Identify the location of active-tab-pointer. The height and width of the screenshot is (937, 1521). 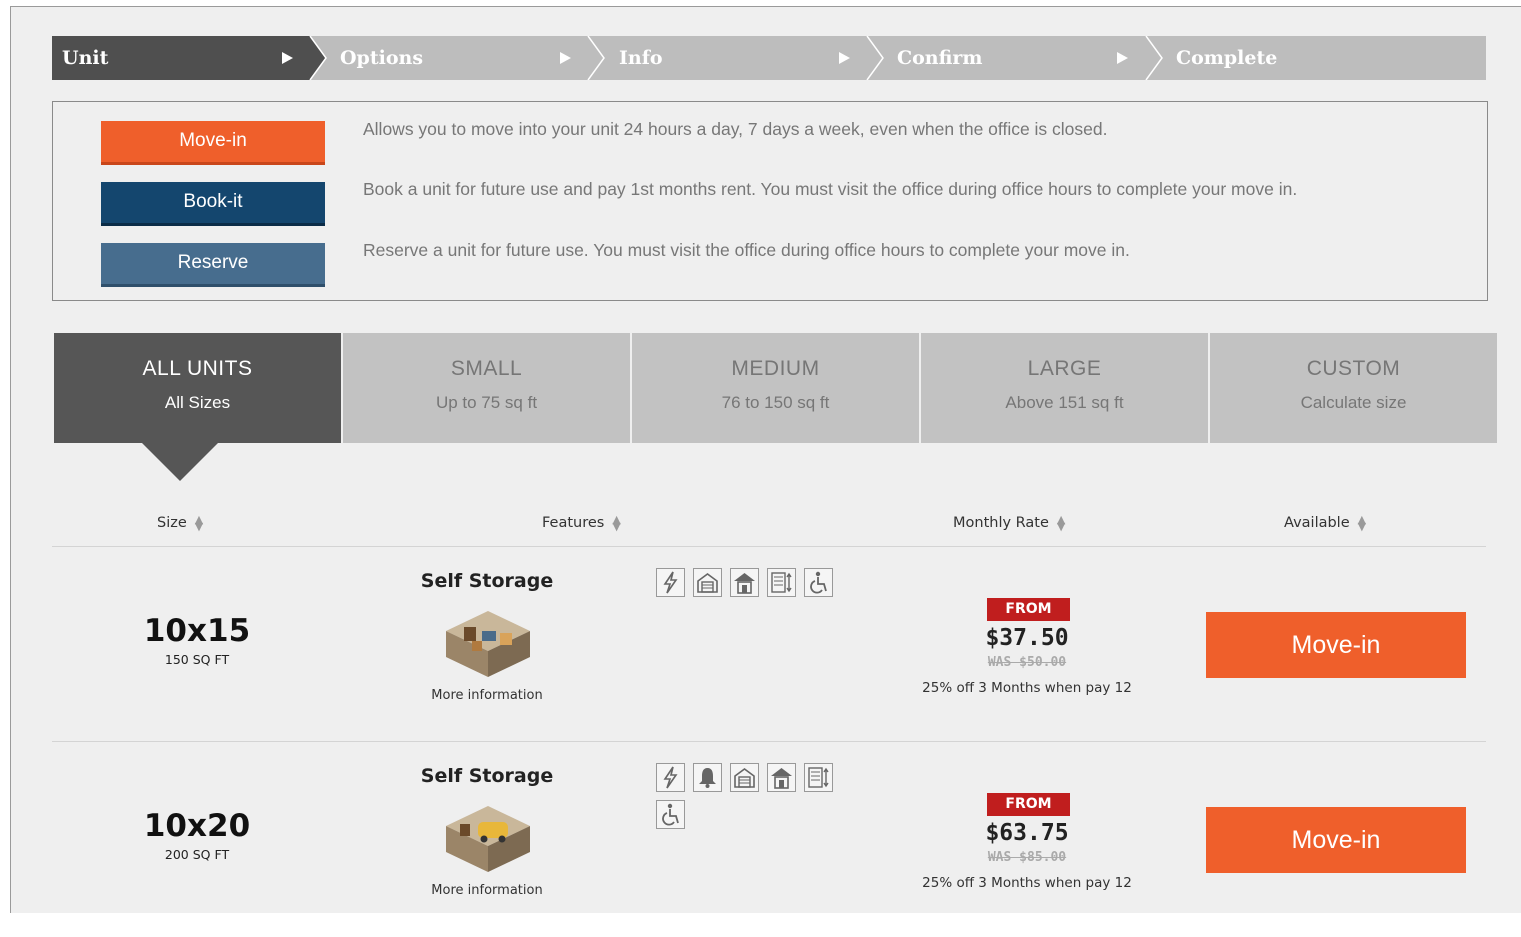
(180, 462).